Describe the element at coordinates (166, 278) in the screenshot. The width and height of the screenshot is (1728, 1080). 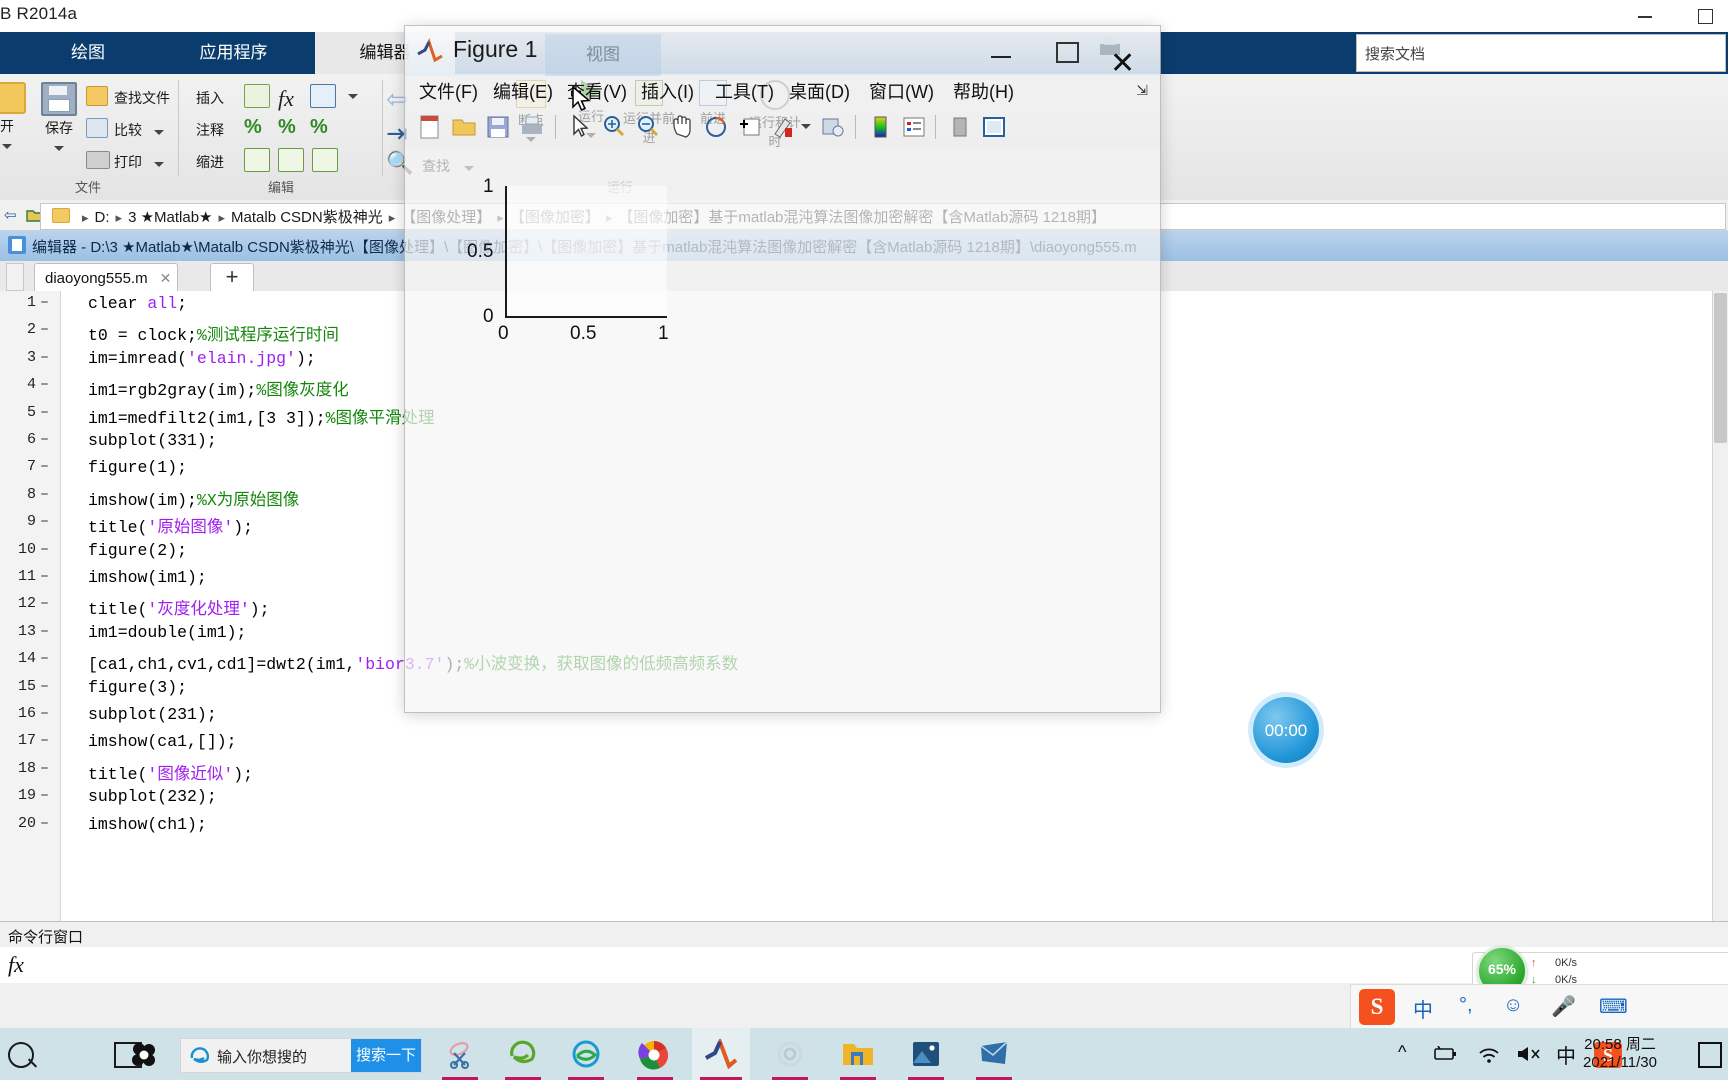
I see `editor-tab-close-icon: ✕` at that location.